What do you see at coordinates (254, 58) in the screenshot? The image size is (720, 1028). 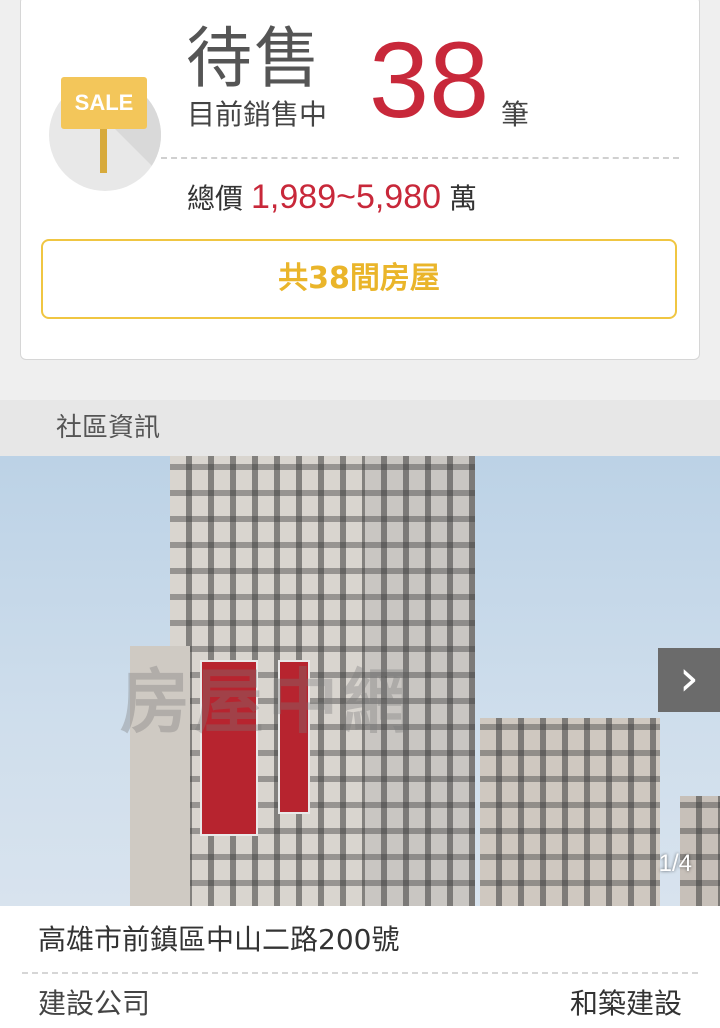 I see `status-title: 待售` at bounding box center [254, 58].